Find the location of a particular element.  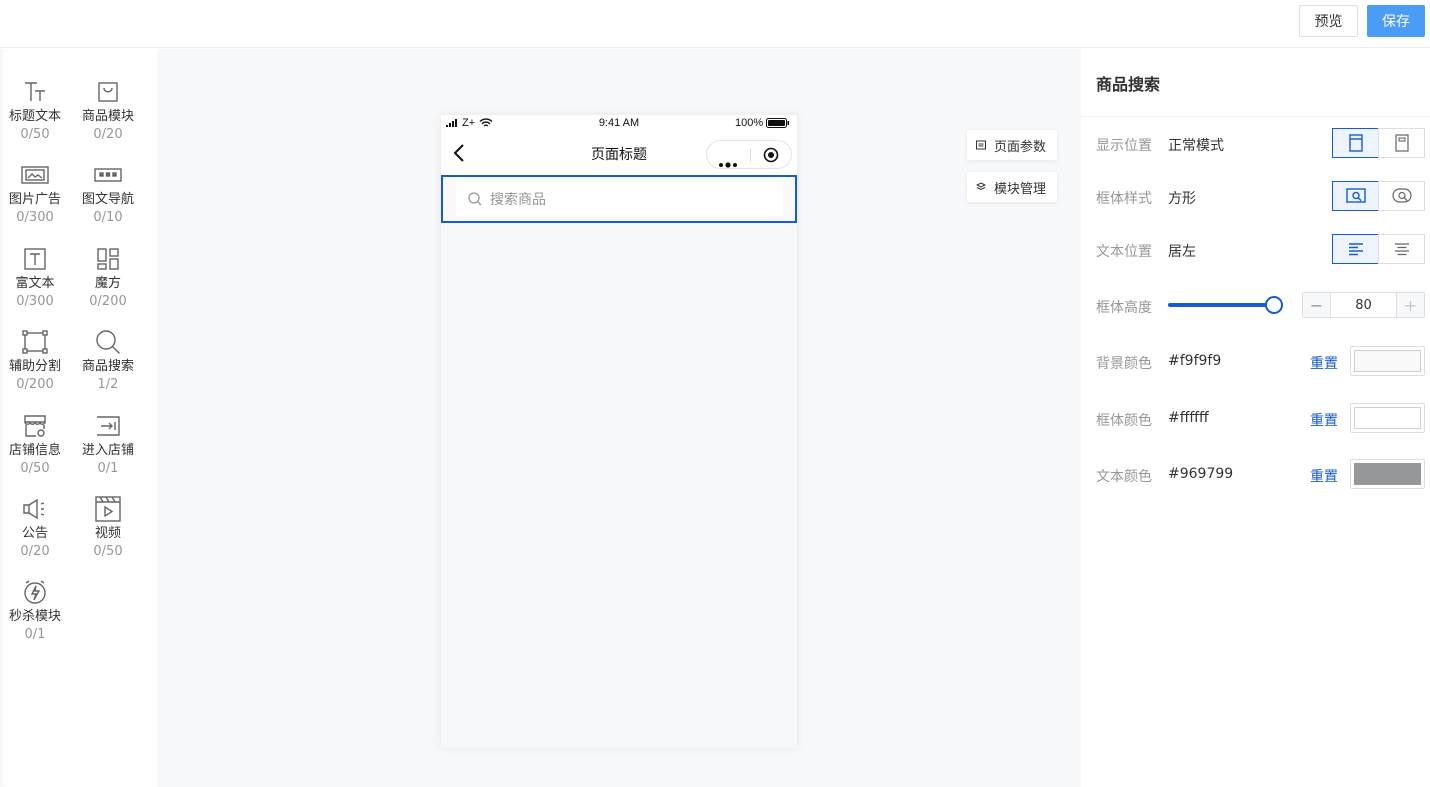

component-name: 魔方 is located at coordinates (107, 283).